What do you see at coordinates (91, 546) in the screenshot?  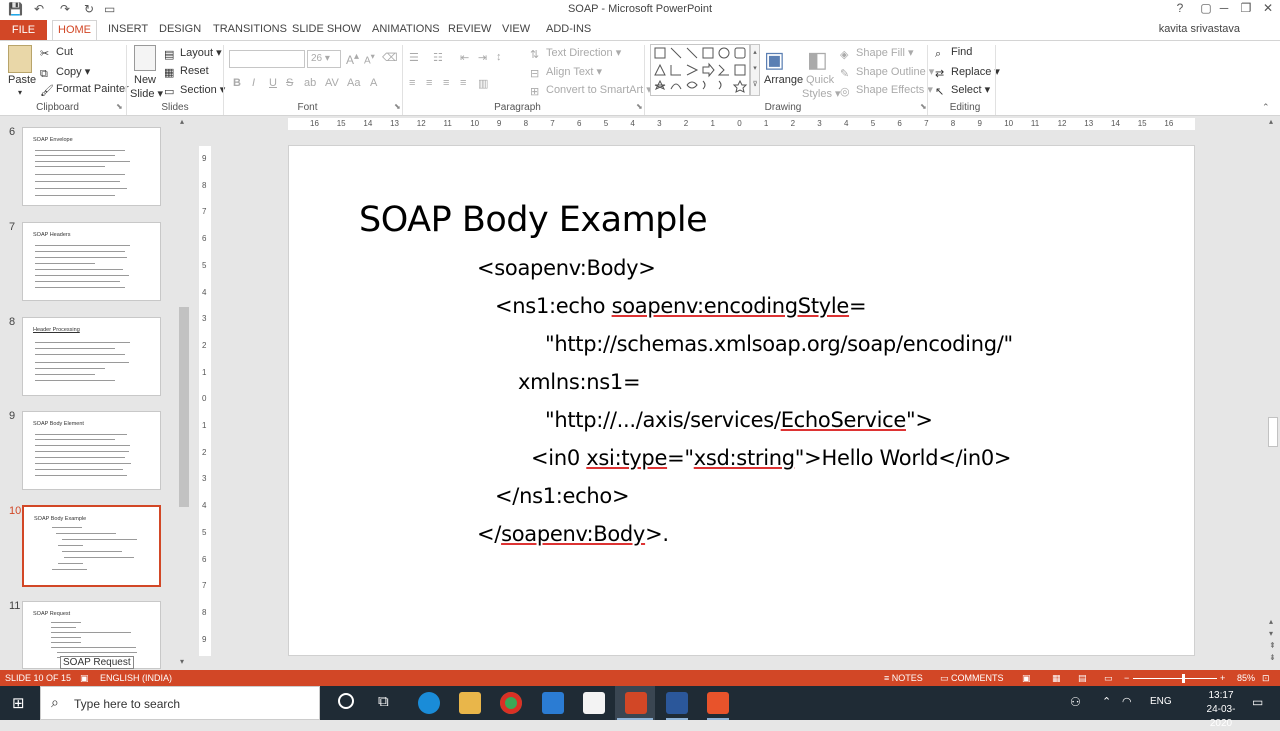 I see `thumbnail-slide-10: SOAP Body Example` at bounding box center [91, 546].